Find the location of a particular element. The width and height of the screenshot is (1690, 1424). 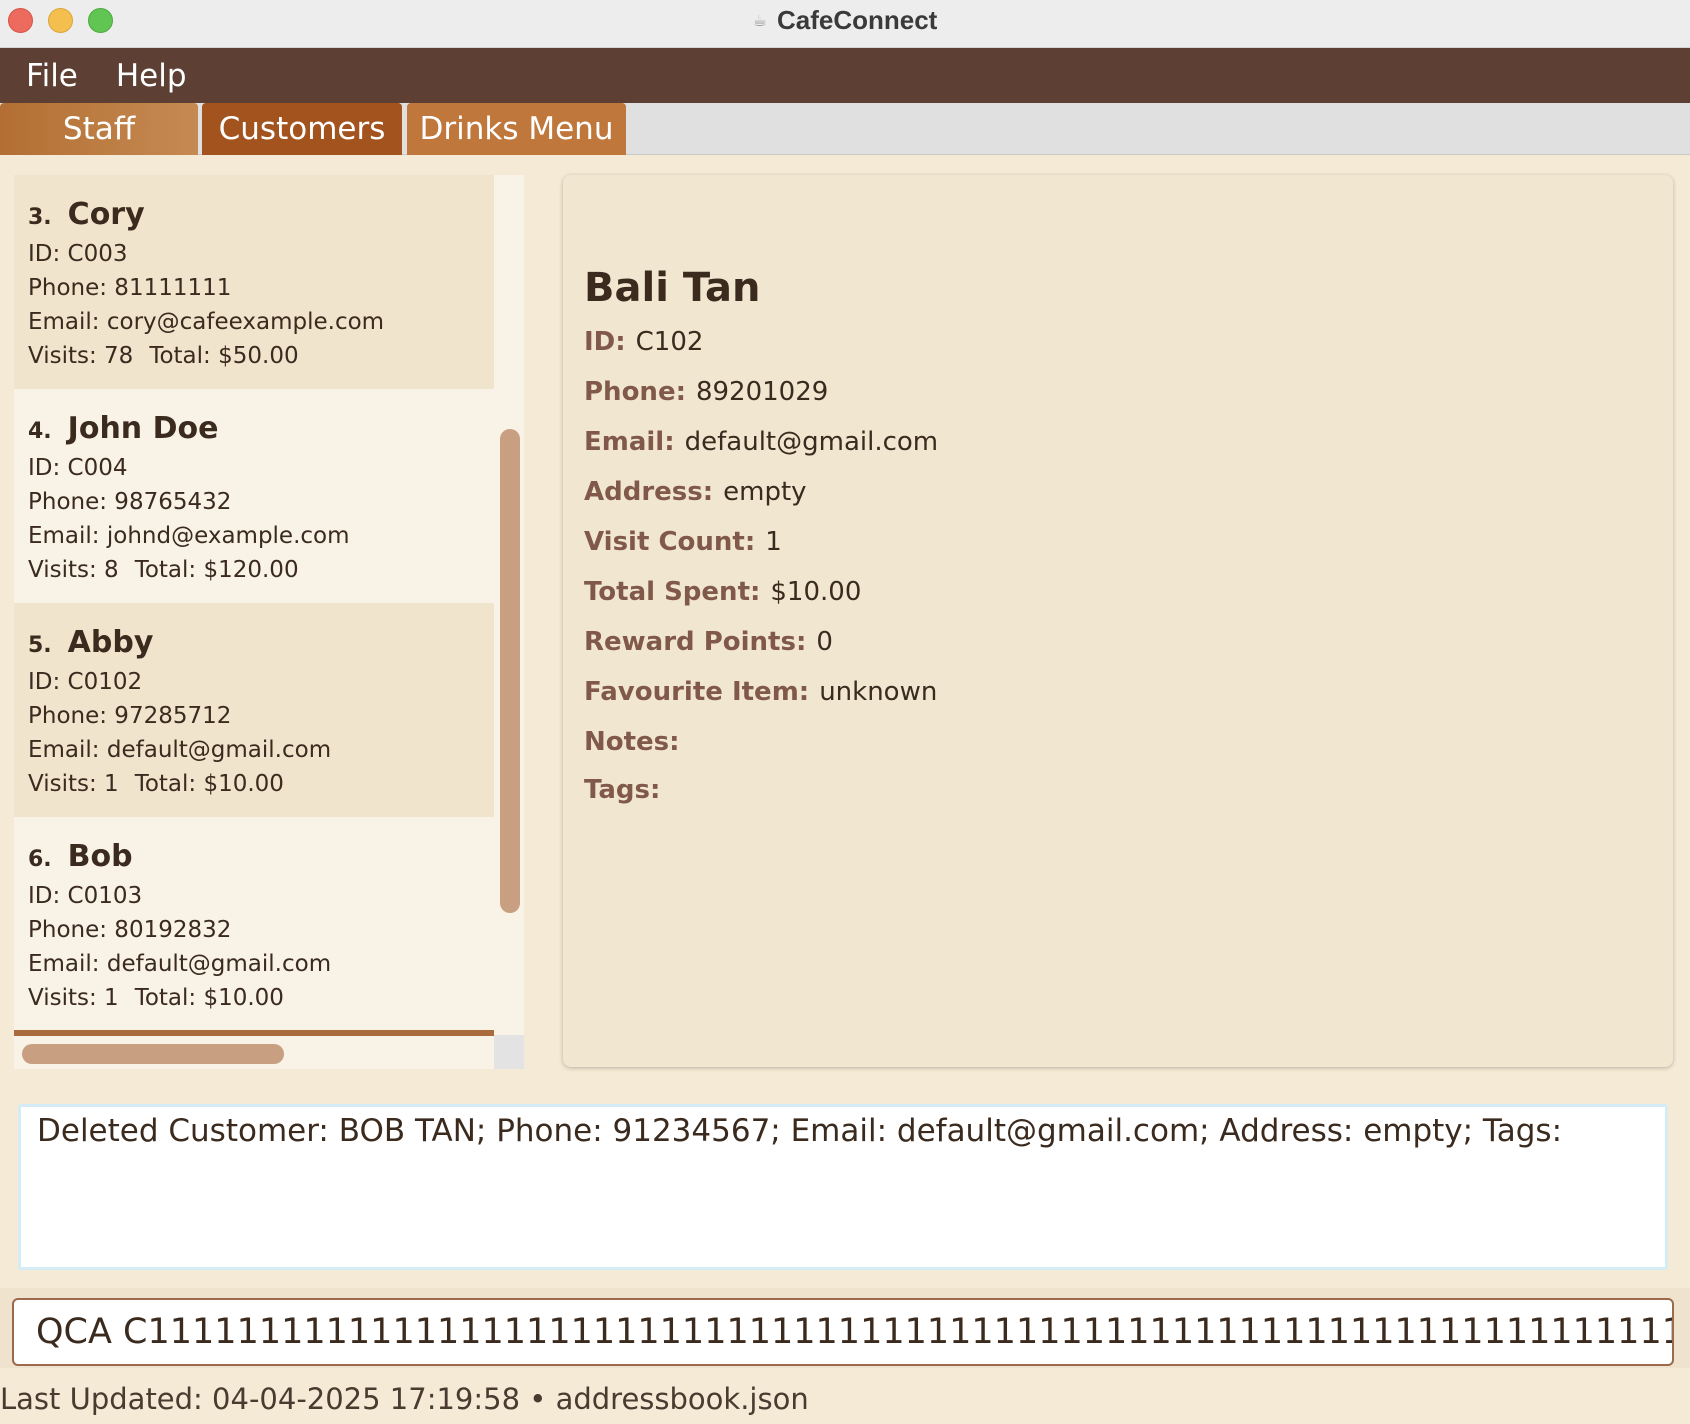

window-title: CafeConnect is located at coordinates (857, 19).